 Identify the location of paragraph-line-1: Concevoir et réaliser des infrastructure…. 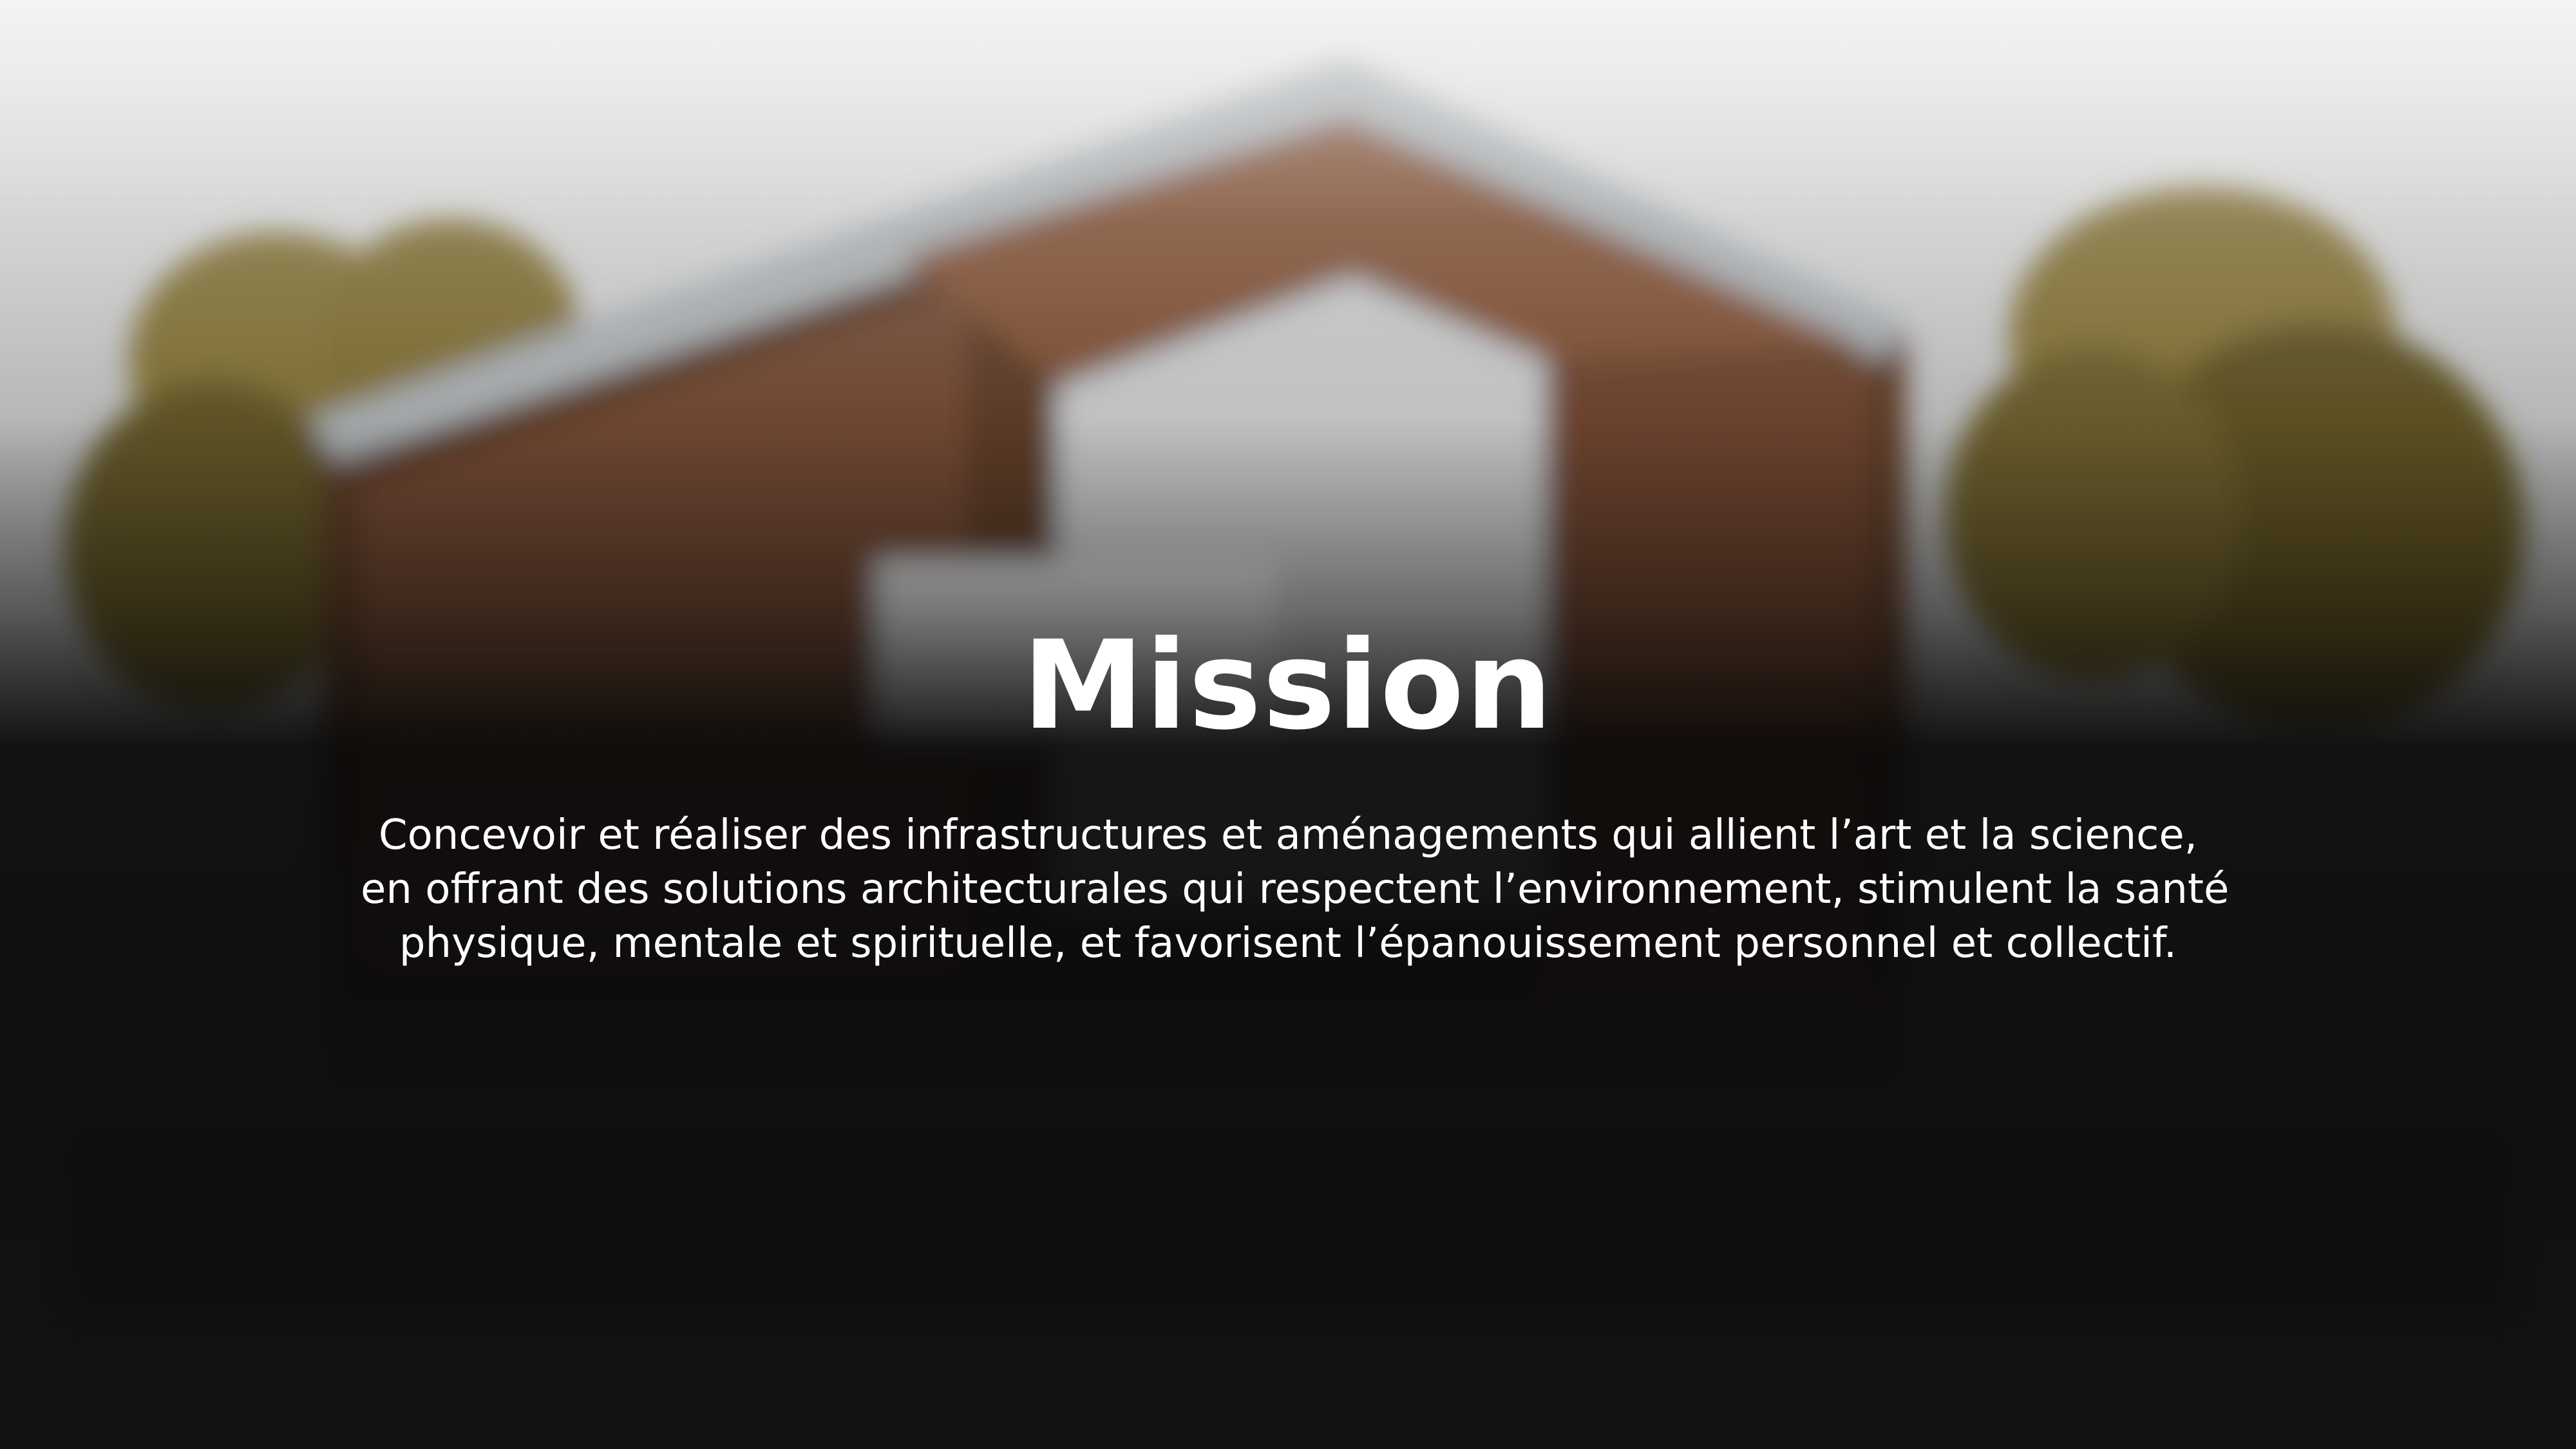
(1288, 835).